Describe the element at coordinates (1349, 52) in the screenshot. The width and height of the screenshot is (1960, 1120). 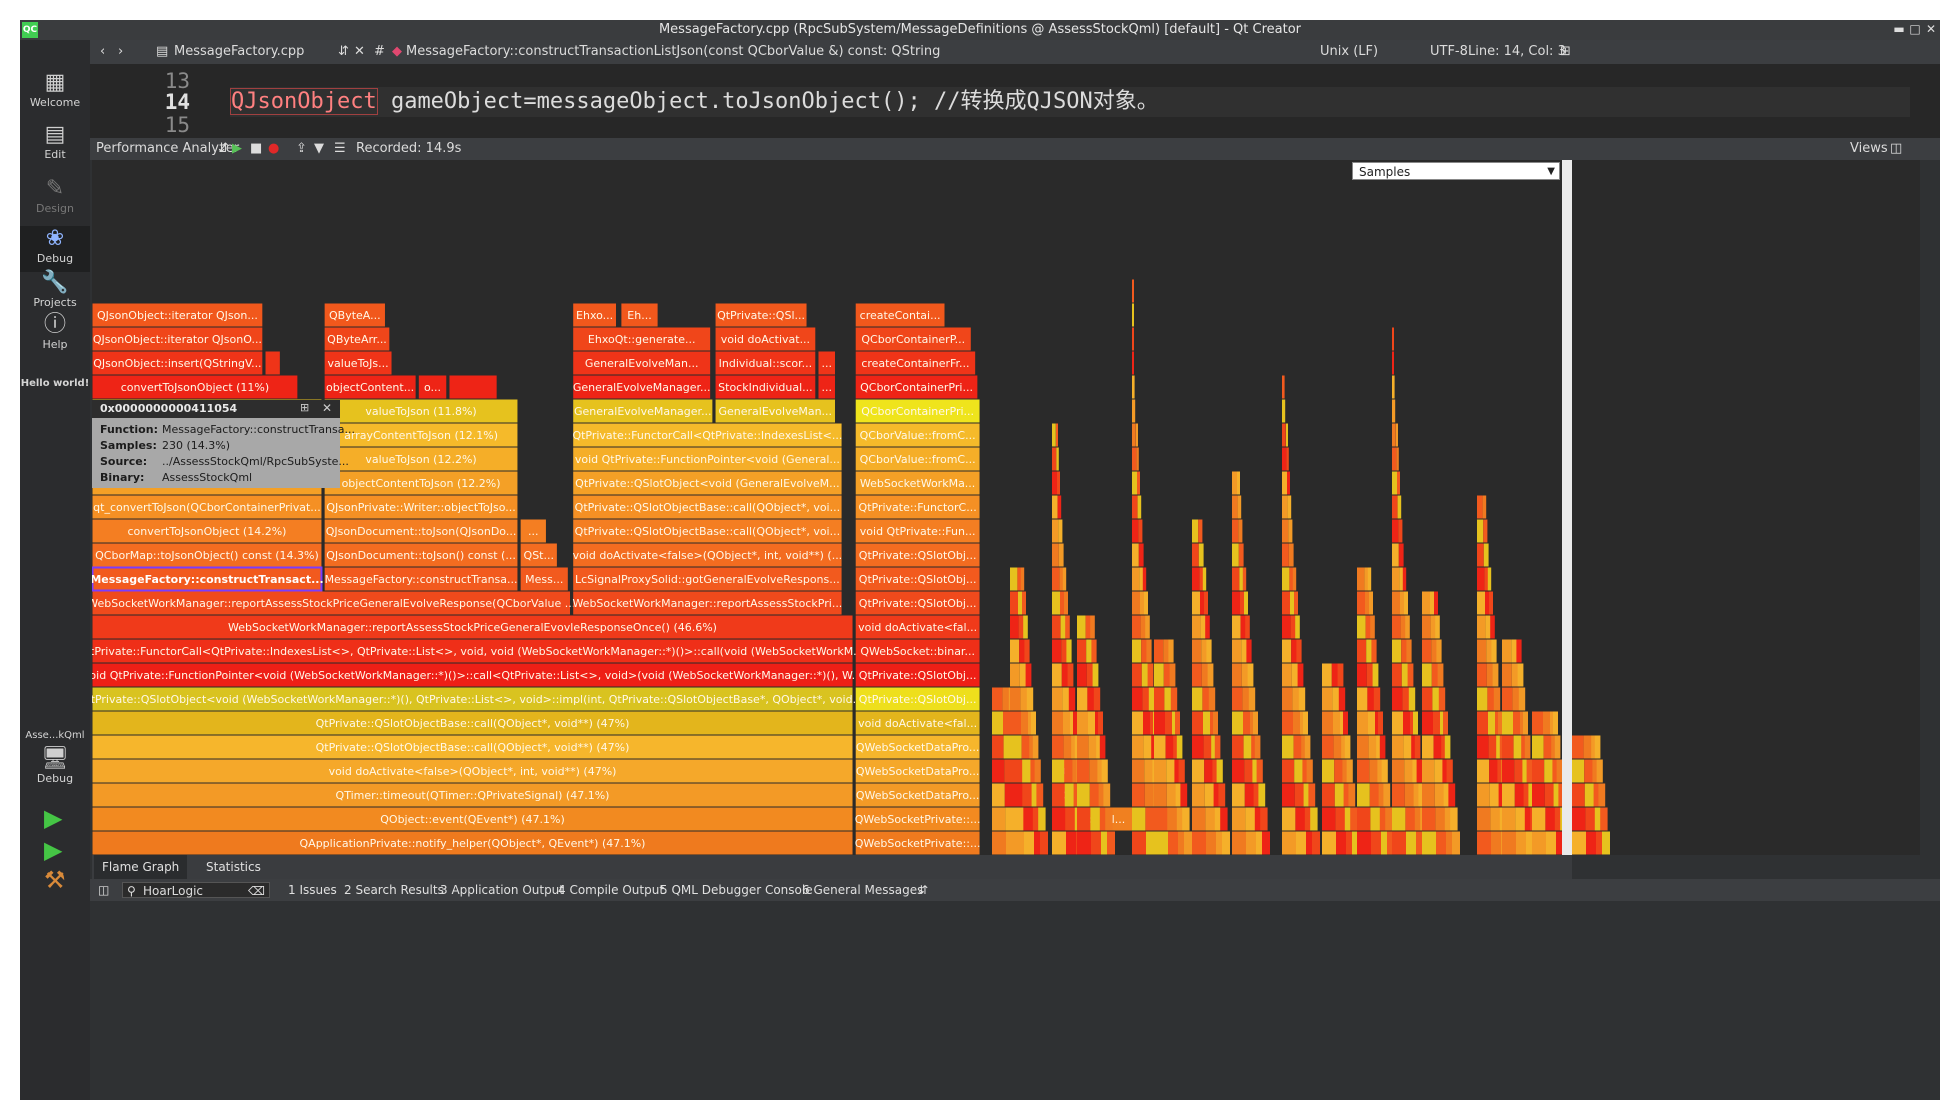
I see `line-ending-selector: Unix (LF)` at that location.